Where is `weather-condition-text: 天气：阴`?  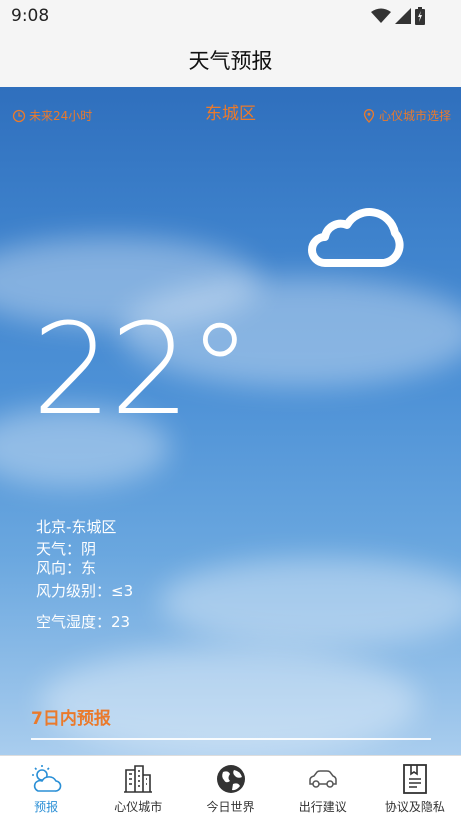
weather-condition-text: 天气：阴 is located at coordinates (66, 549).